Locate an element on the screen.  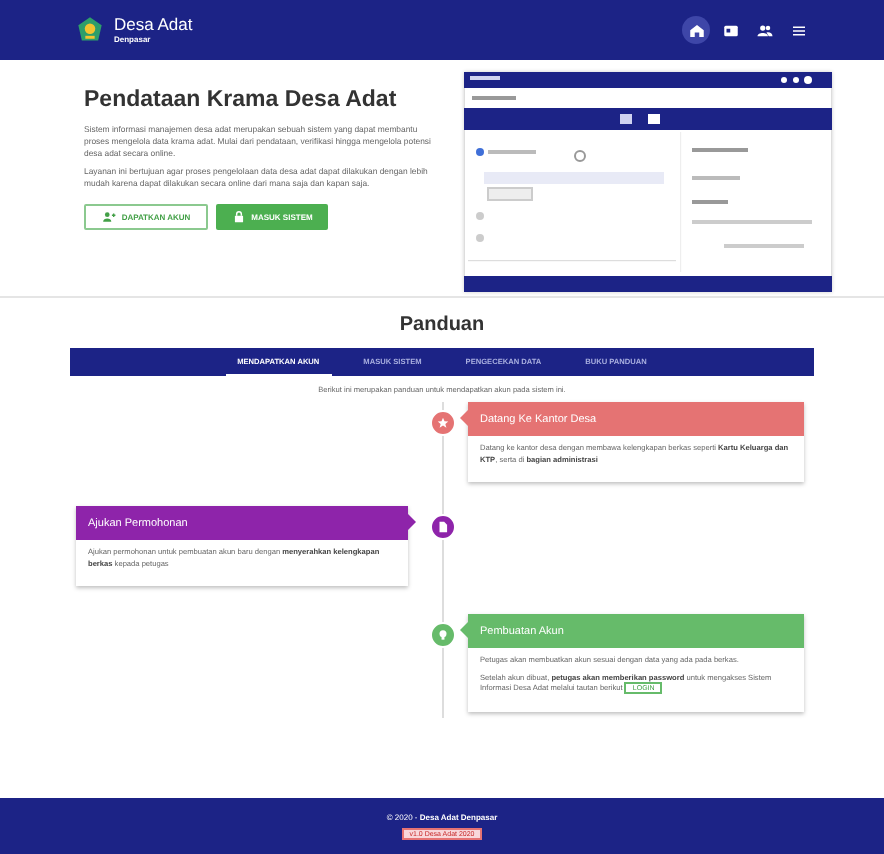
card-icon is located at coordinates (730, 30).